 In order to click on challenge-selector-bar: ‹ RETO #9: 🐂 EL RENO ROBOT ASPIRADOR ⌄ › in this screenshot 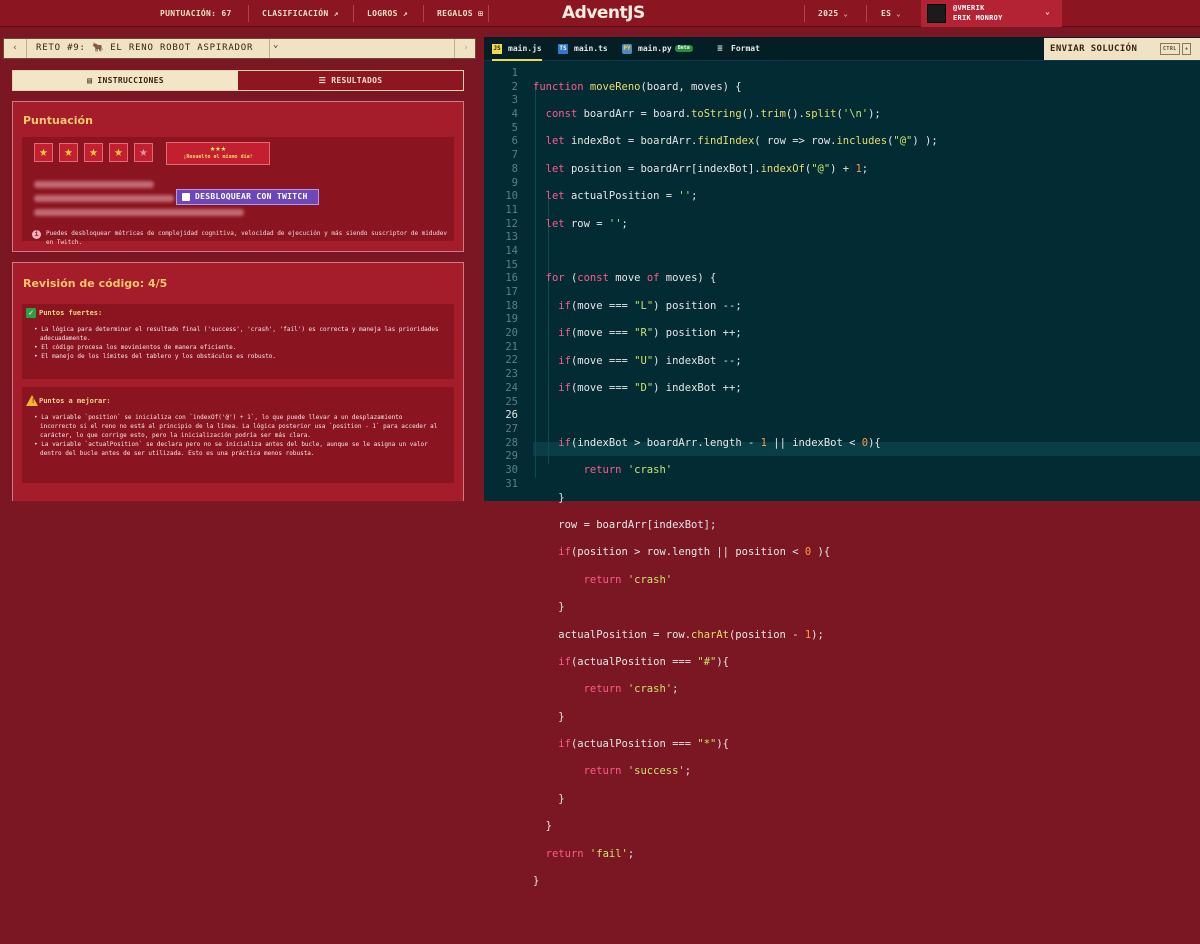, I will do `click(239, 48)`.